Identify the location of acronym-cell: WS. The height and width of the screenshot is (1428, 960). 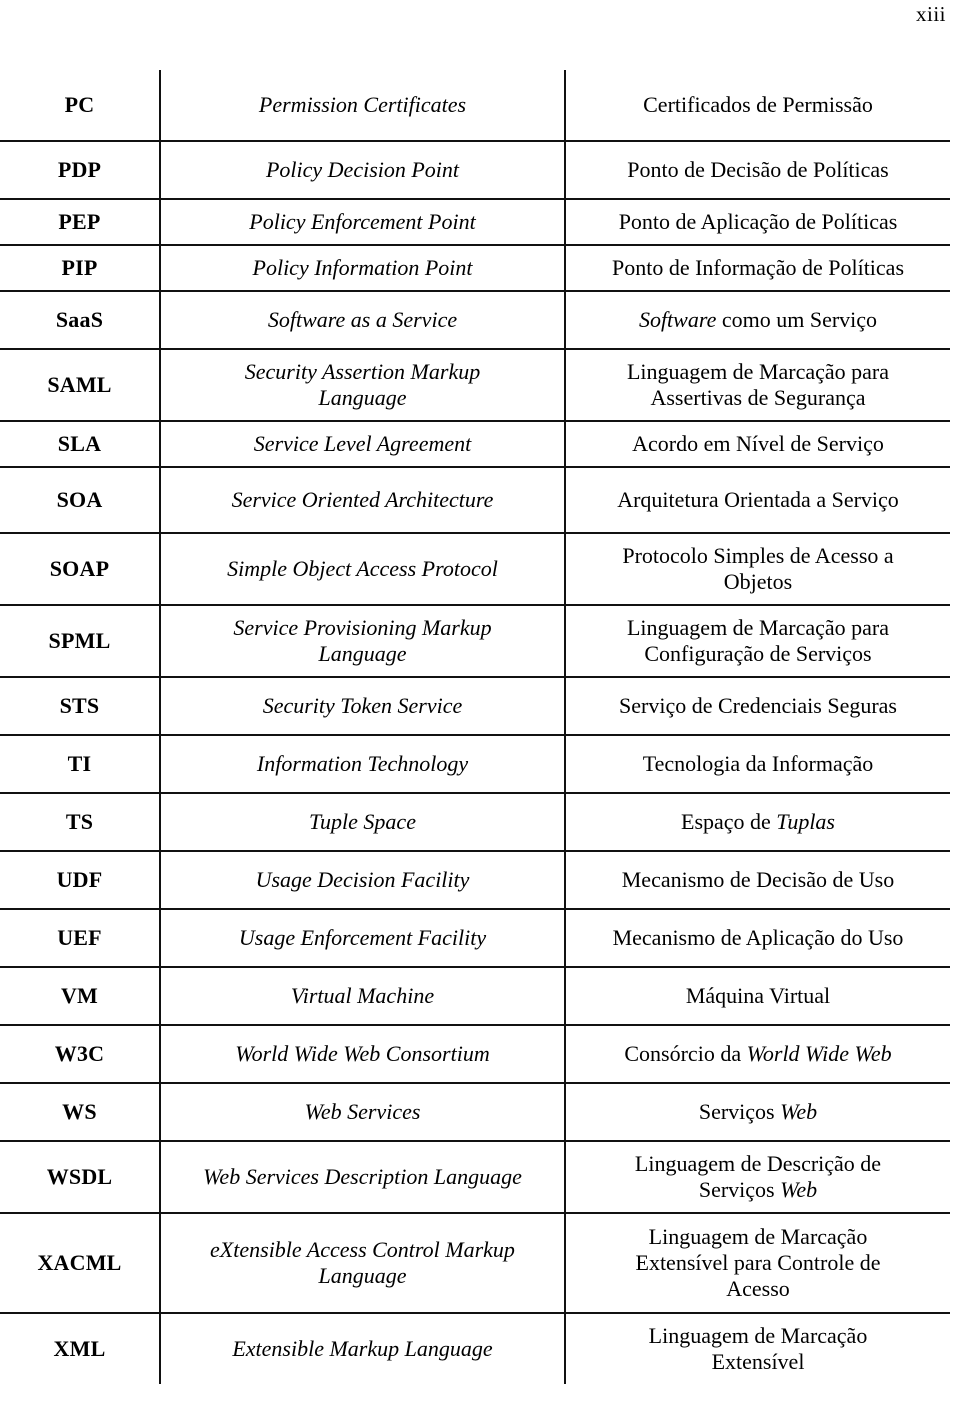
(79, 1112).